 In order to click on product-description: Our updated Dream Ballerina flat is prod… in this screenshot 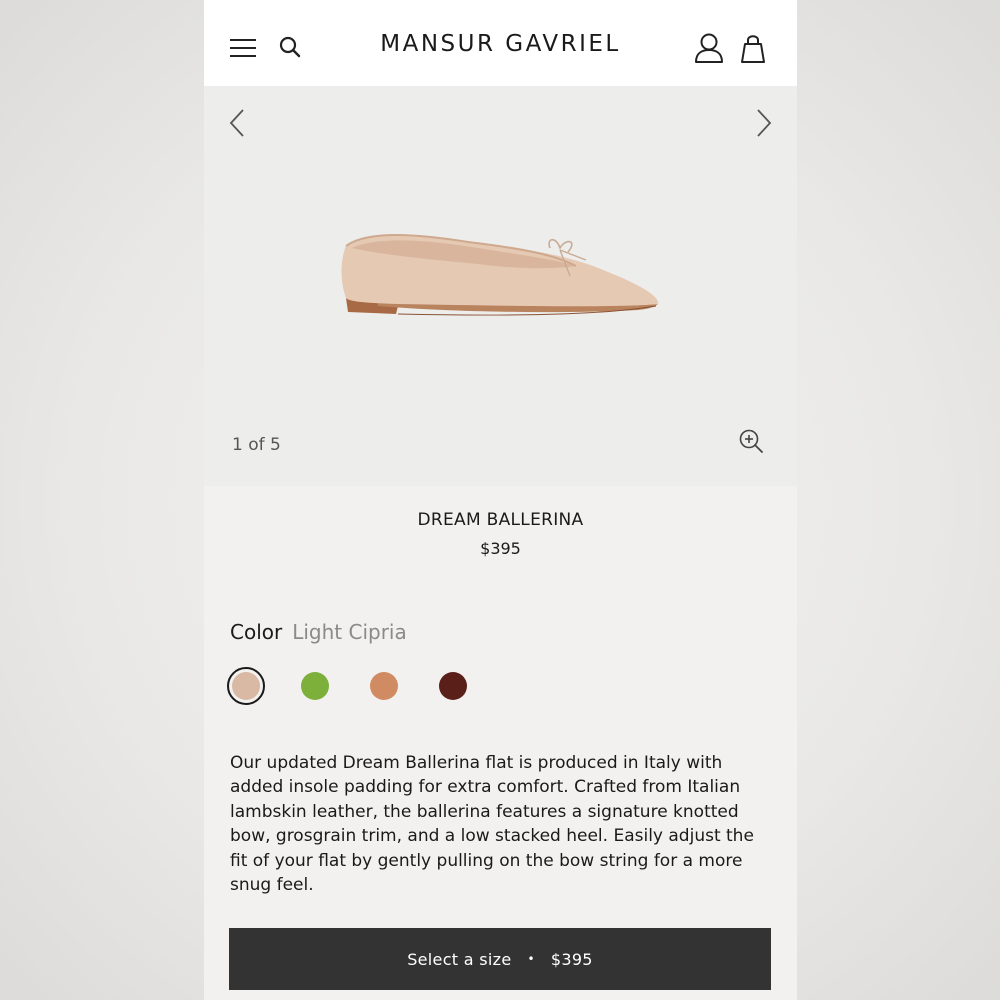, I will do `click(492, 824)`.